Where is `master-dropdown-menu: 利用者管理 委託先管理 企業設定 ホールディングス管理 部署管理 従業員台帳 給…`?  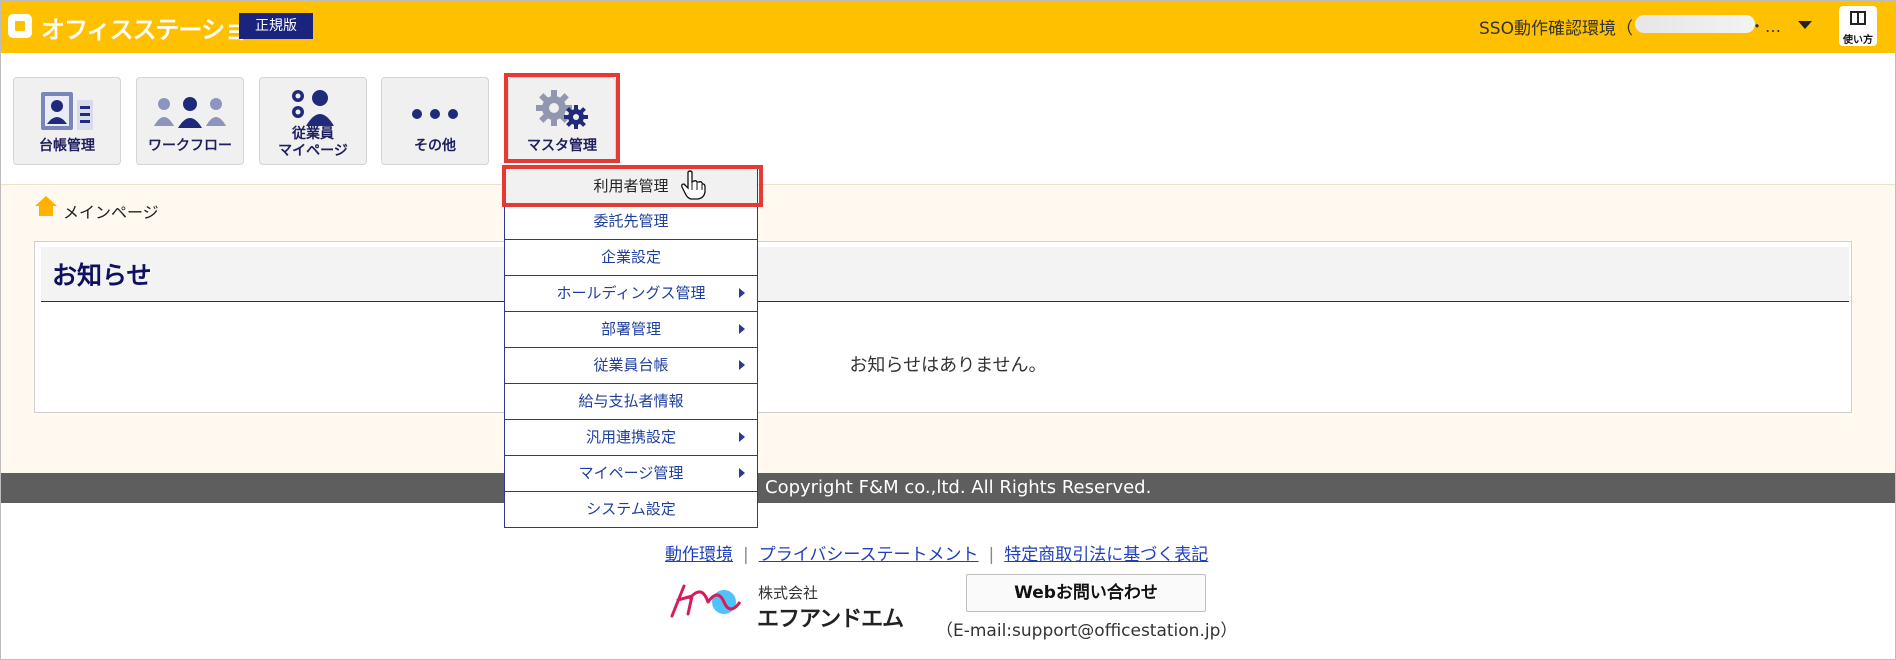
master-dropdown-menu: 利用者管理 委託先管理 企業設定 ホールディングス管理 部署管理 従業員台帳 給… is located at coordinates (631, 348).